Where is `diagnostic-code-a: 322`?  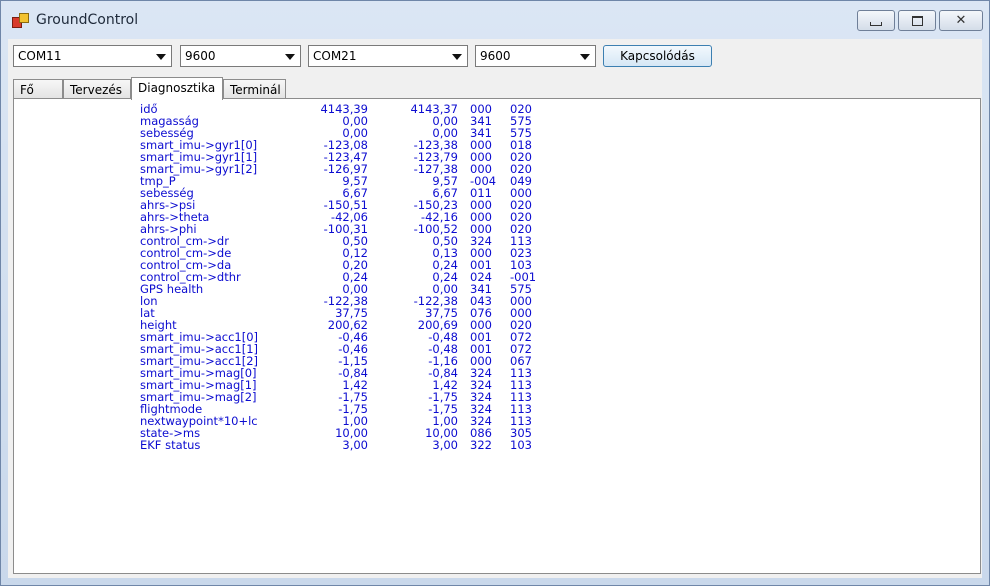
diagnostic-code-a: 322 is located at coordinates (481, 445).